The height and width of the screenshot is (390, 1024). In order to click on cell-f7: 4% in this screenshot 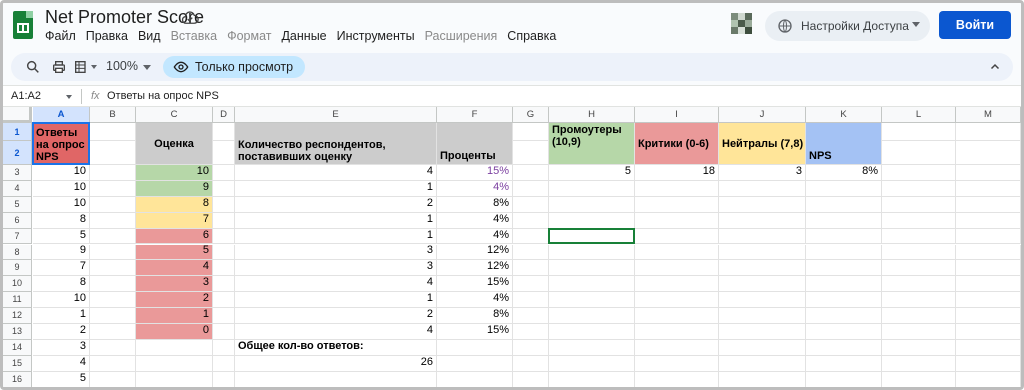, I will do `click(475, 237)`.